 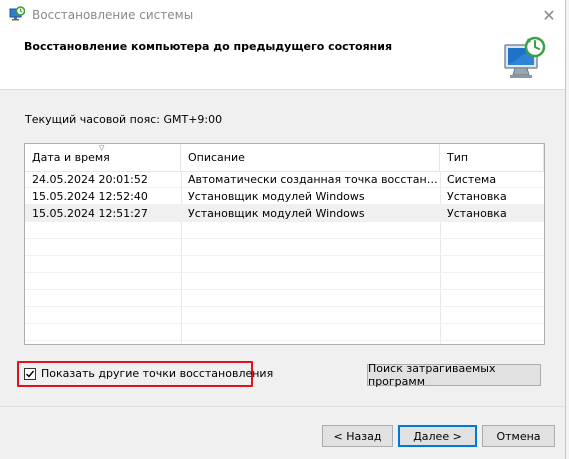 I want to click on list-header: ▽ Дата и время Описание Тип, so click(x=284, y=158).